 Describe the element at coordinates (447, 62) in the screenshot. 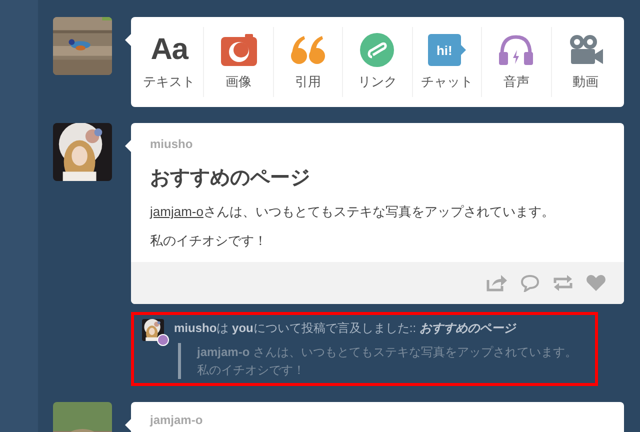

I see `post-type-button: hi! チャット` at that location.